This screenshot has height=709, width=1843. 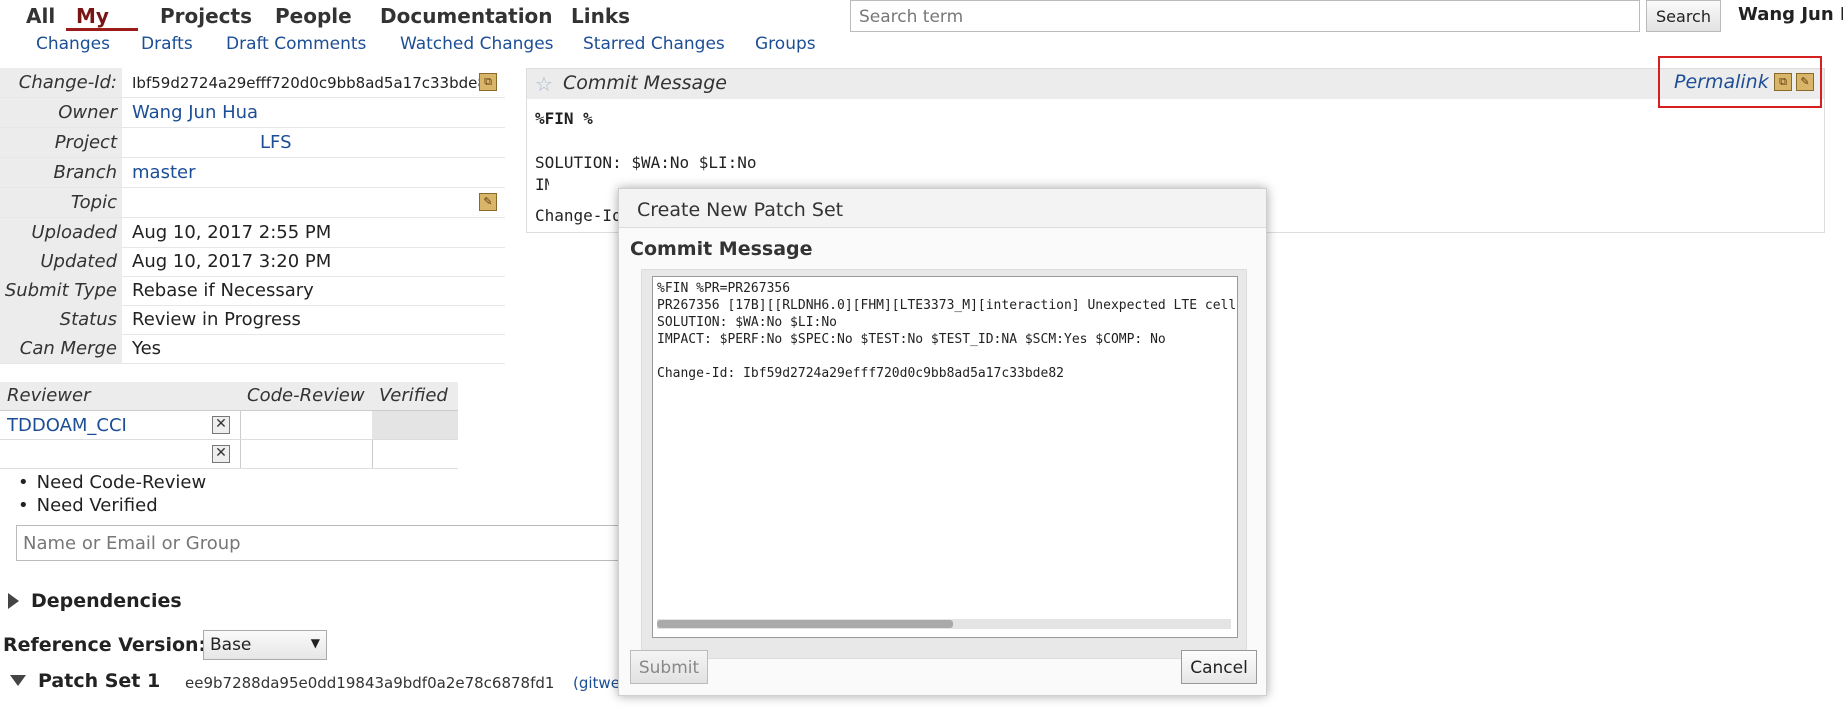 What do you see at coordinates (488, 202) in the screenshot?
I see `edit-topic-icon: ✎` at bounding box center [488, 202].